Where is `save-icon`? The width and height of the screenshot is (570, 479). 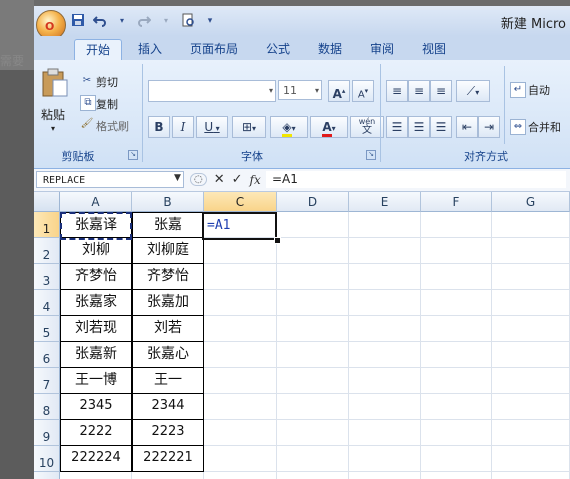 save-icon is located at coordinates (78, 21).